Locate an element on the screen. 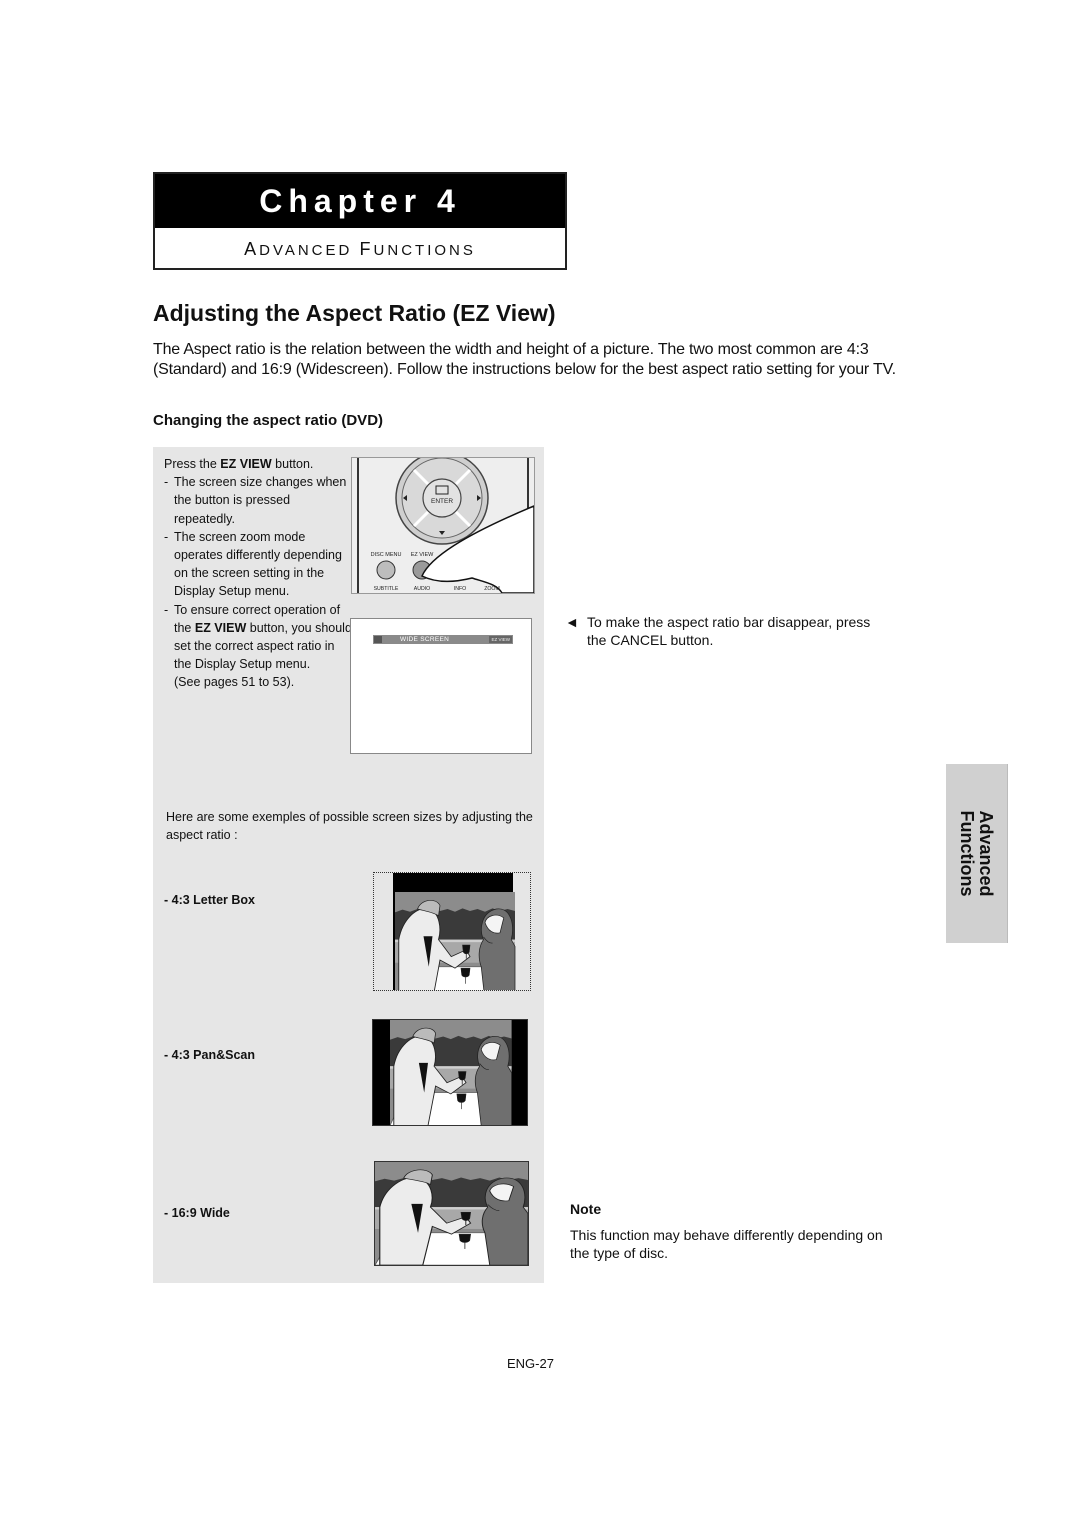 The image size is (1080, 1528). osd-mode-text: WIDE SCREEN is located at coordinates (425, 639).